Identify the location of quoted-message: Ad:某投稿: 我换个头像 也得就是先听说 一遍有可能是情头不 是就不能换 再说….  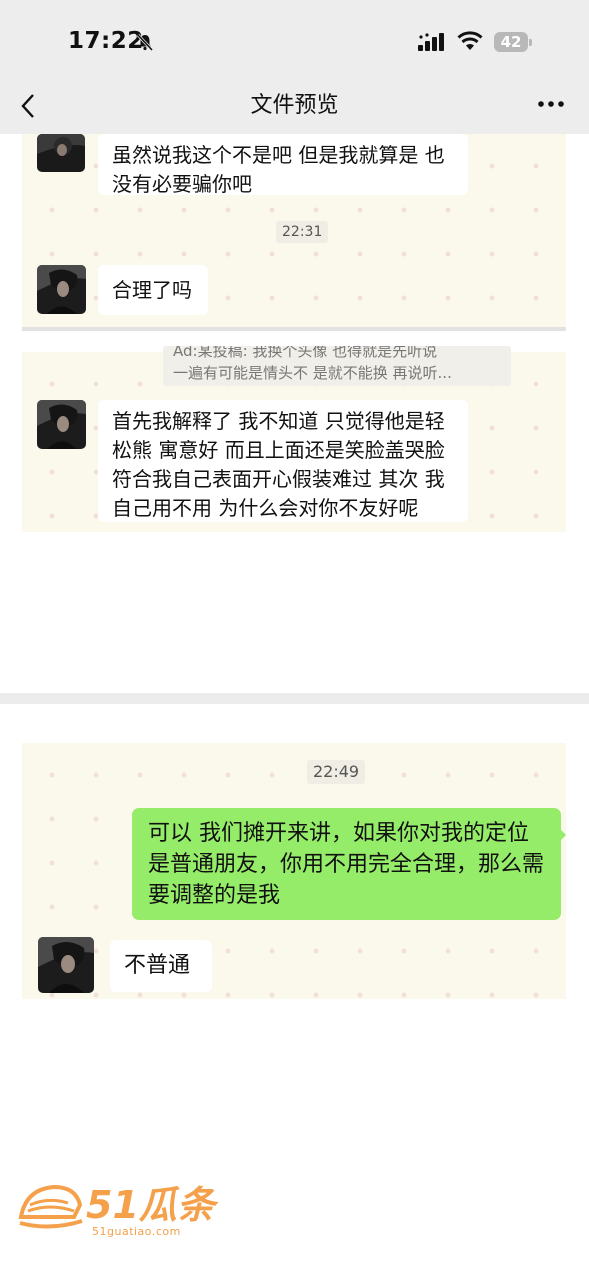
(337, 366).